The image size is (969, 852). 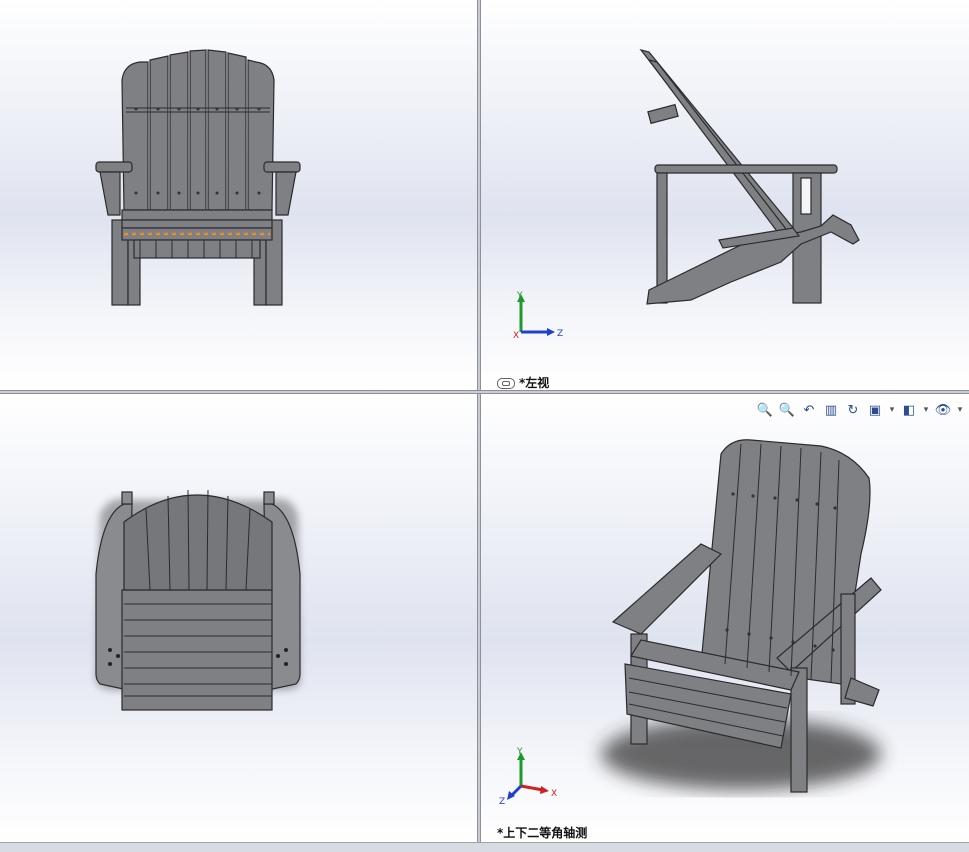 I want to click on view-label-text: *左视, so click(x=534, y=383).